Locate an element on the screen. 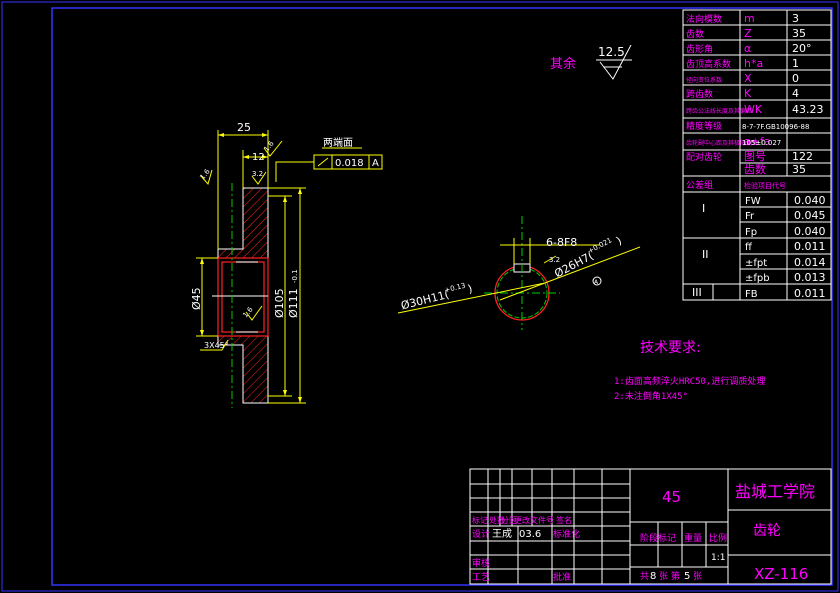  param-symbol: m is located at coordinates (749, 18).